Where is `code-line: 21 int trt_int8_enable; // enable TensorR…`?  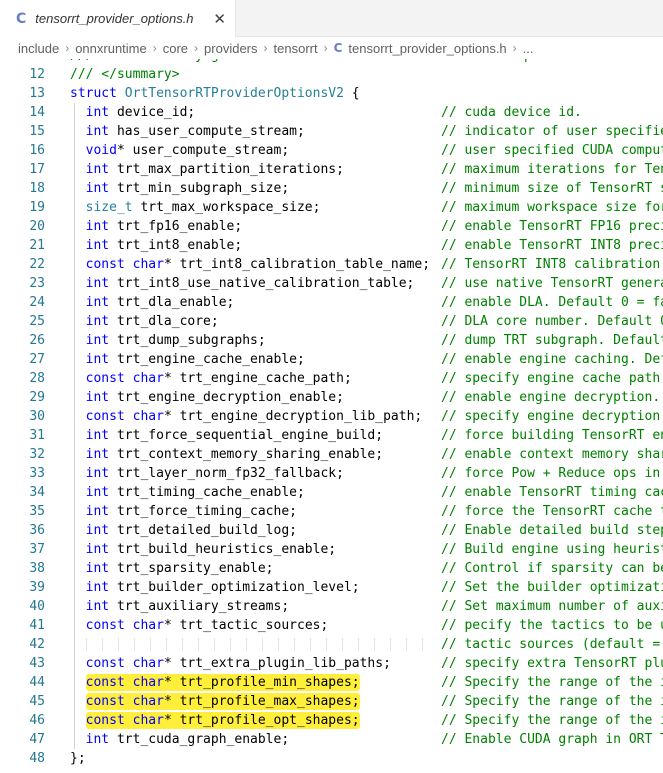
code-line: 21 int trt_int8_enable; // enable TensorR… is located at coordinates (331, 245).